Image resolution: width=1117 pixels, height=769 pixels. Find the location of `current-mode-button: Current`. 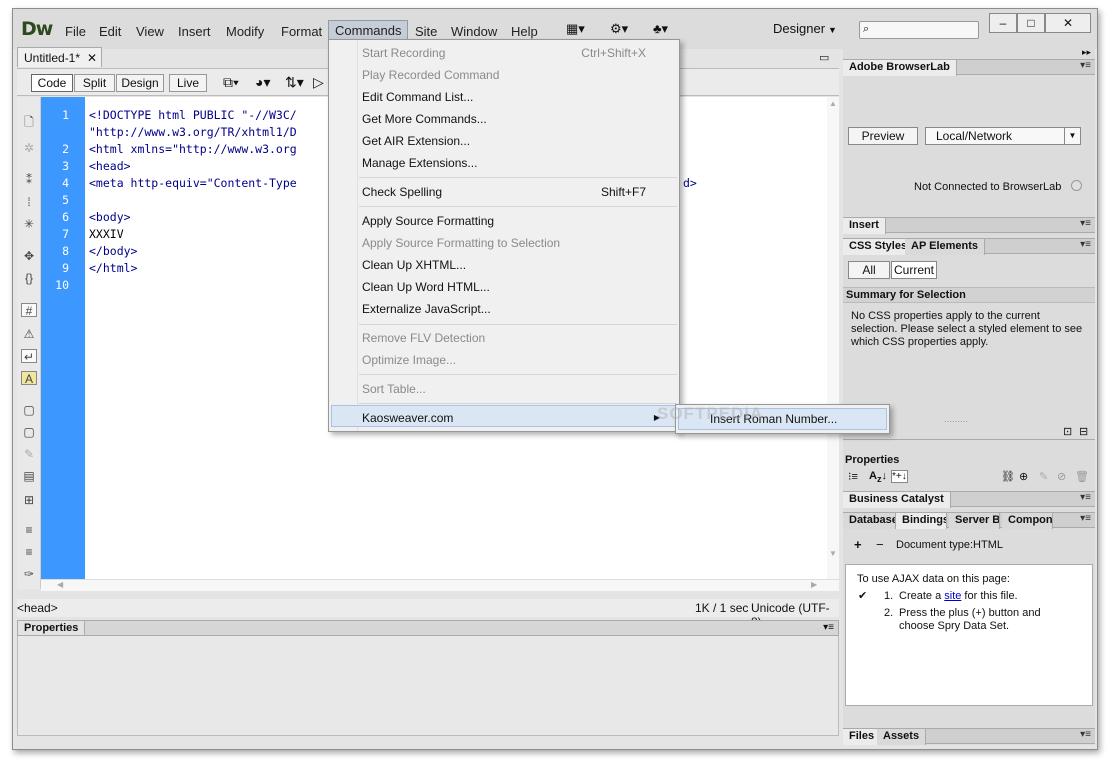

current-mode-button: Current is located at coordinates (914, 270).